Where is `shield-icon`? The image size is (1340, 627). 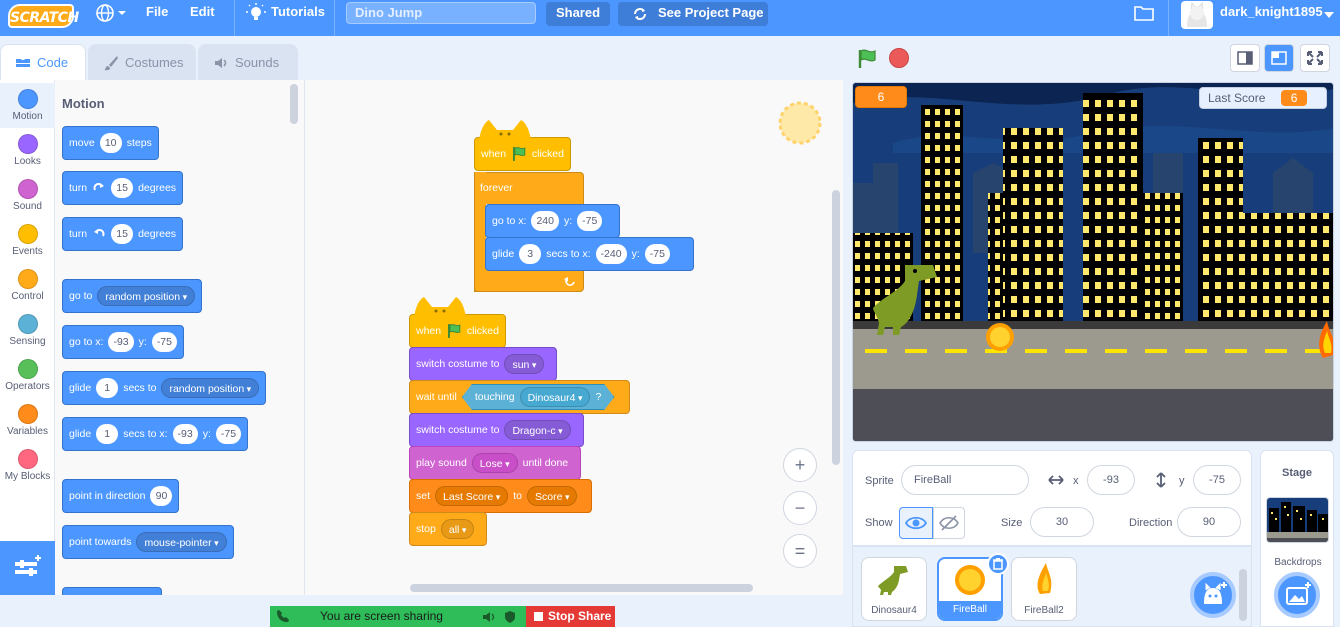 shield-icon is located at coordinates (510, 617).